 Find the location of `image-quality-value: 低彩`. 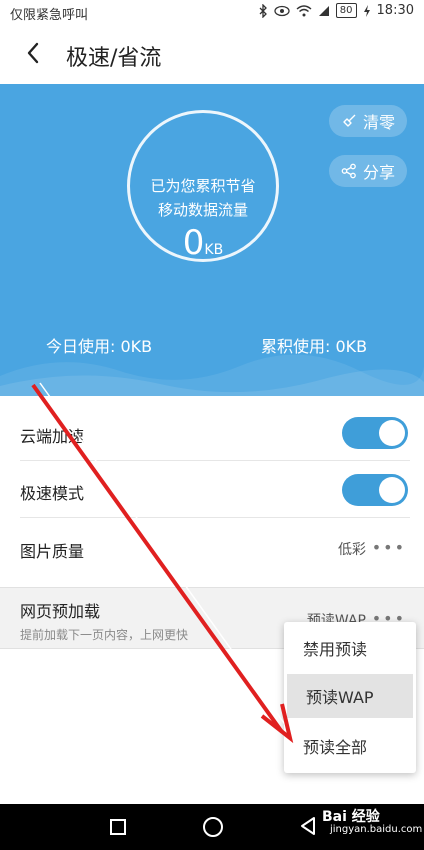

image-quality-value: 低彩 is located at coordinates (352, 550).